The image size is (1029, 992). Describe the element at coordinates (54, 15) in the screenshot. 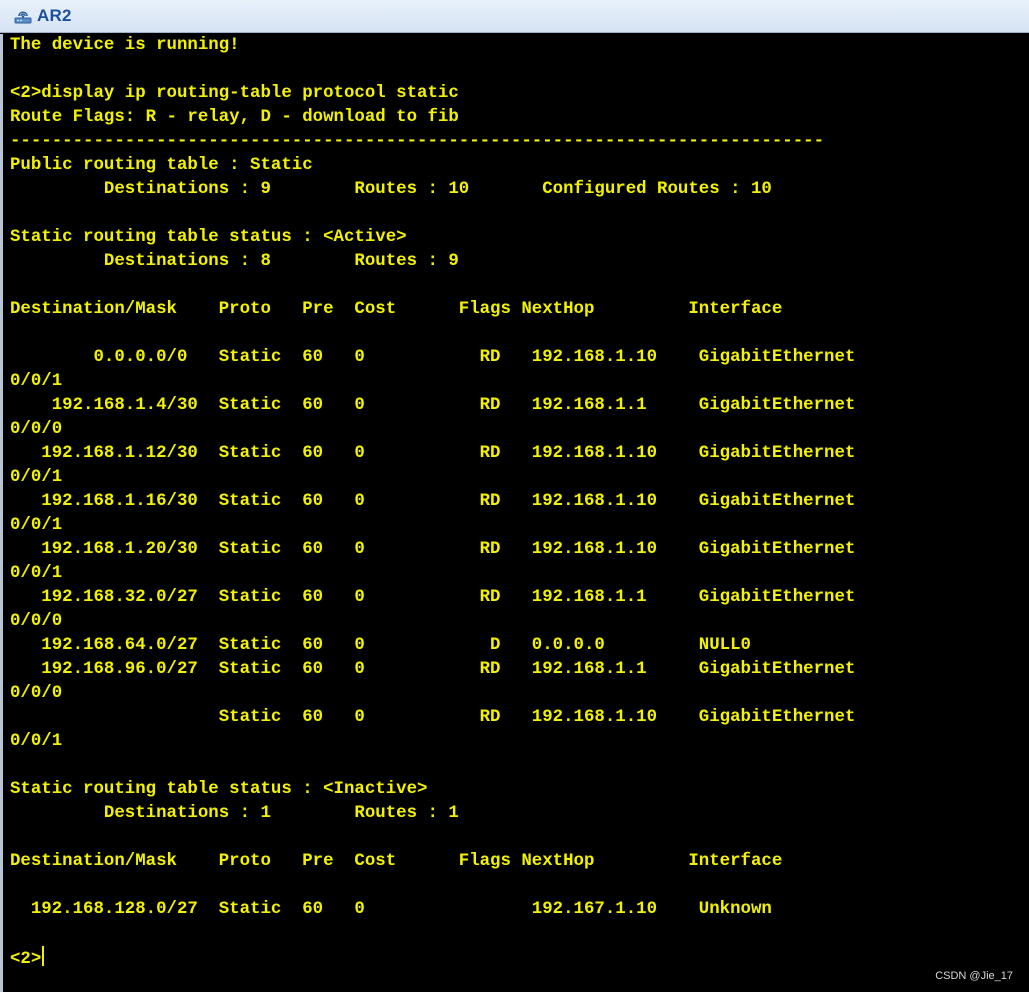

I see `window-title: AR2` at that location.